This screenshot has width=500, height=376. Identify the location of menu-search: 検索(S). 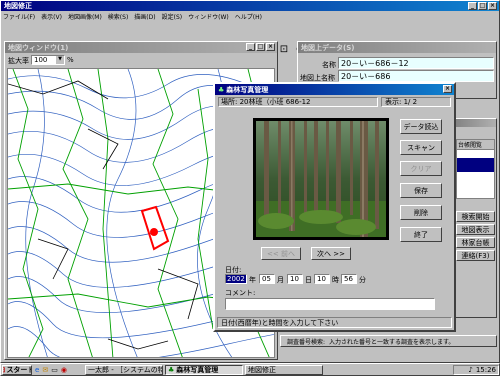
(118, 16).